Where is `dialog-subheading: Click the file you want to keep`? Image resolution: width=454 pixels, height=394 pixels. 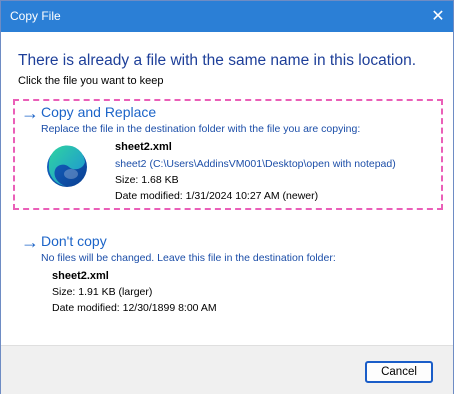
dialog-subheading: Click the file you want to keep is located at coordinates (91, 81).